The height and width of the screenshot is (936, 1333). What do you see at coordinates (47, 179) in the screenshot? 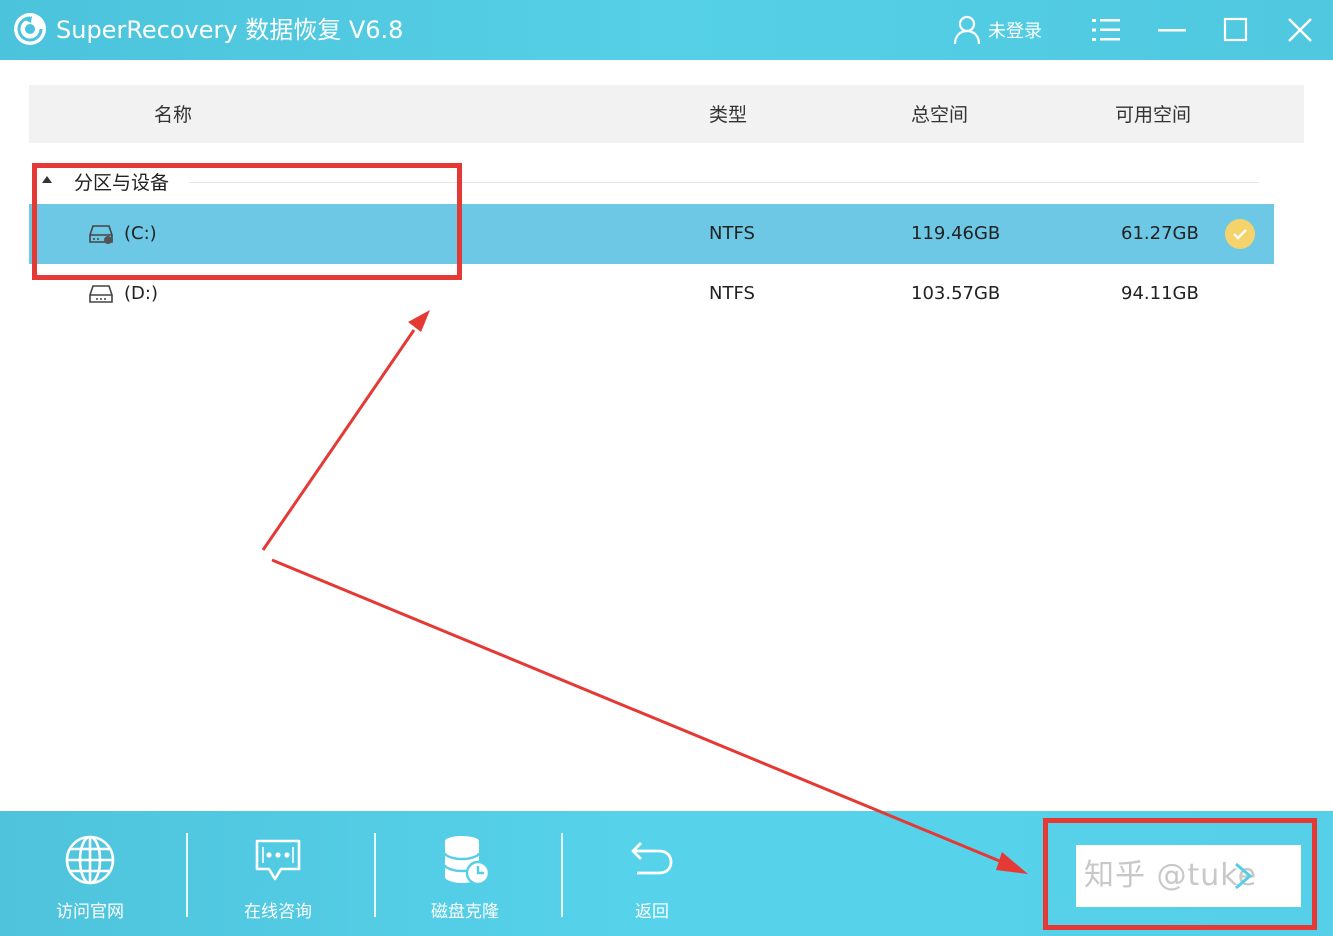
I see `collapse-triangle-icon` at bounding box center [47, 179].